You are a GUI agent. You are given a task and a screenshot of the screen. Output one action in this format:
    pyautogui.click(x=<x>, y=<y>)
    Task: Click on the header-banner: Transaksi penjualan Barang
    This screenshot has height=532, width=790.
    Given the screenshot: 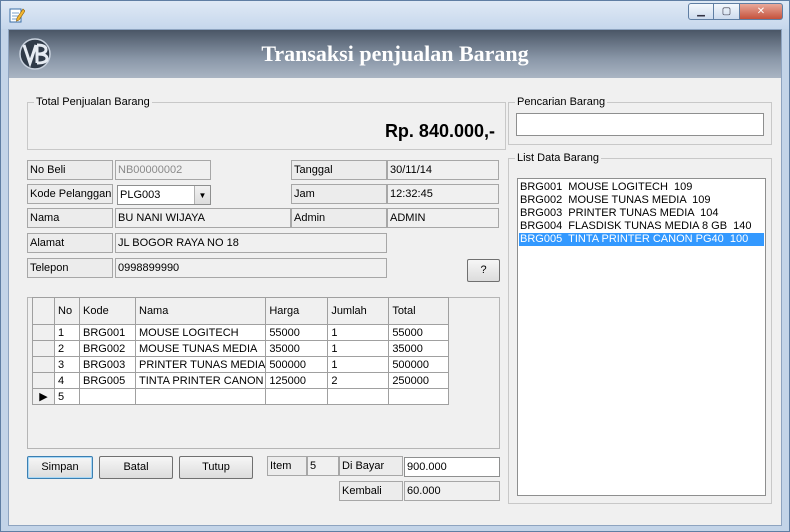 What is the action you would take?
    pyautogui.click(x=395, y=54)
    